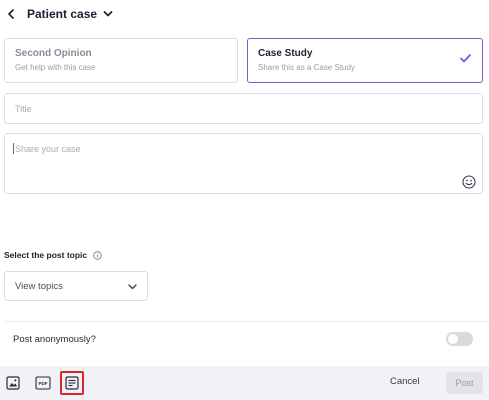 This screenshot has height=400, width=489. What do you see at coordinates (53, 53) in the screenshot?
I see `option-title: Second Opinion` at bounding box center [53, 53].